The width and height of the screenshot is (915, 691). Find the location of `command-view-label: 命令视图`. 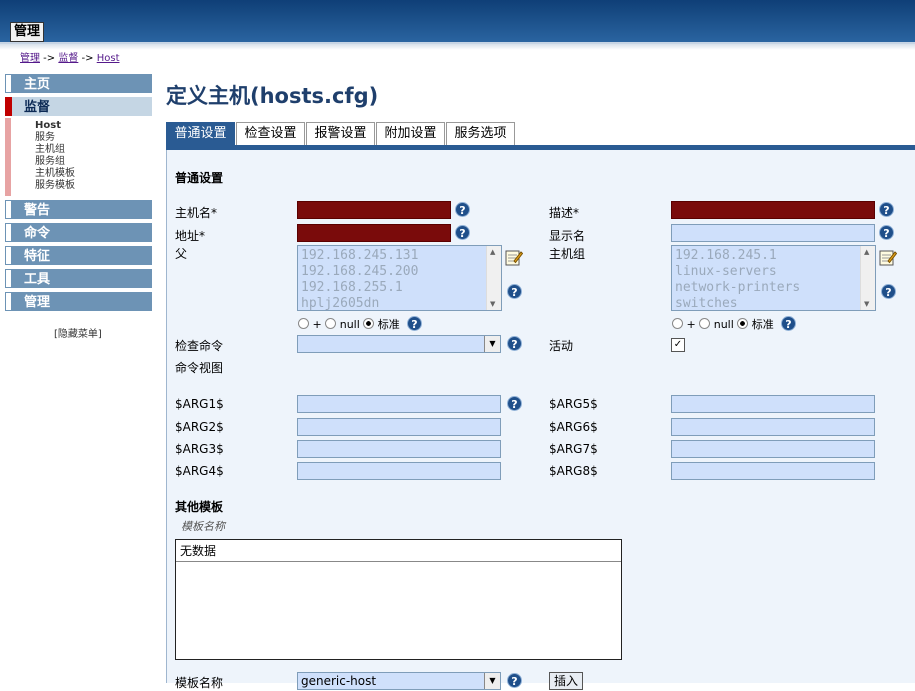

command-view-label: 命令视图 is located at coordinates (199, 368).